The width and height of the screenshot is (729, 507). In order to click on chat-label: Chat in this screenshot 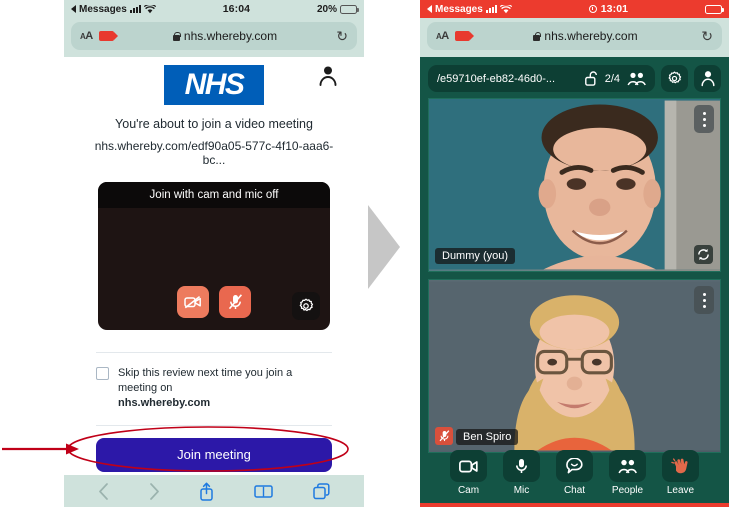, I will do `click(574, 490)`.